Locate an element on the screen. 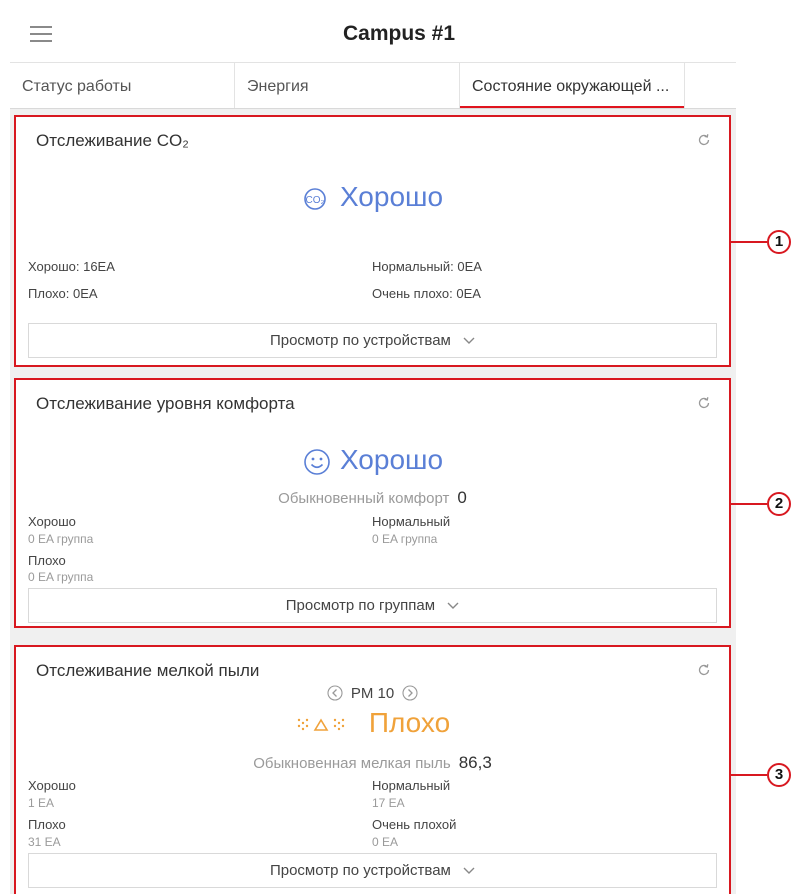 The image size is (798, 894). dust-summary: Обыкновенная мелкая пыль 86,3 is located at coordinates (372, 763).